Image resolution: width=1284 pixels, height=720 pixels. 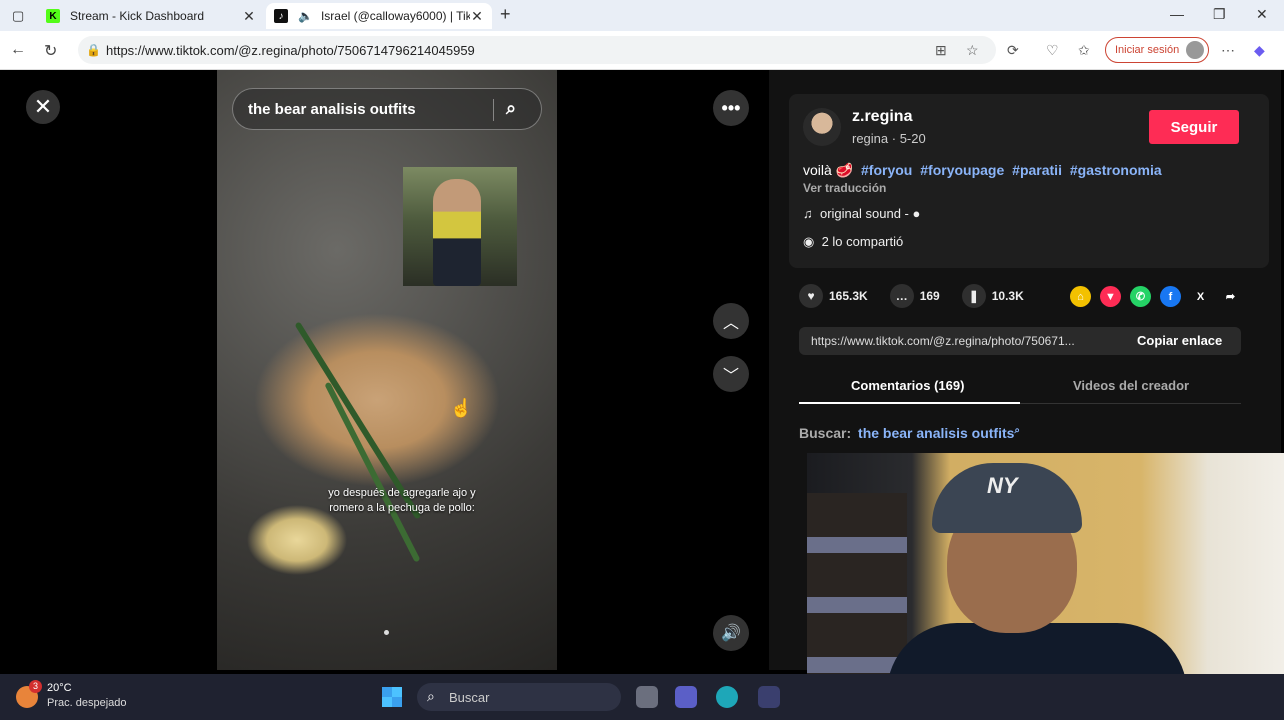 I want to click on engagement-stats: ♥ 165.3K … 169 ❚ 10.3K, so click(x=922, y=296).